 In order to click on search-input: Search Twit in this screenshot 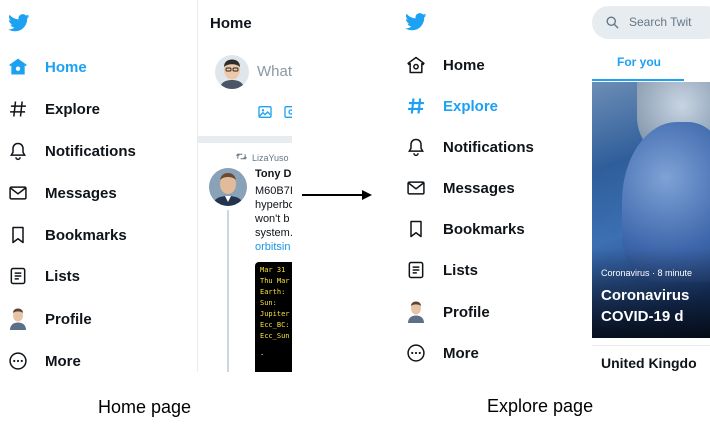, I will do `click(651, 22)`.